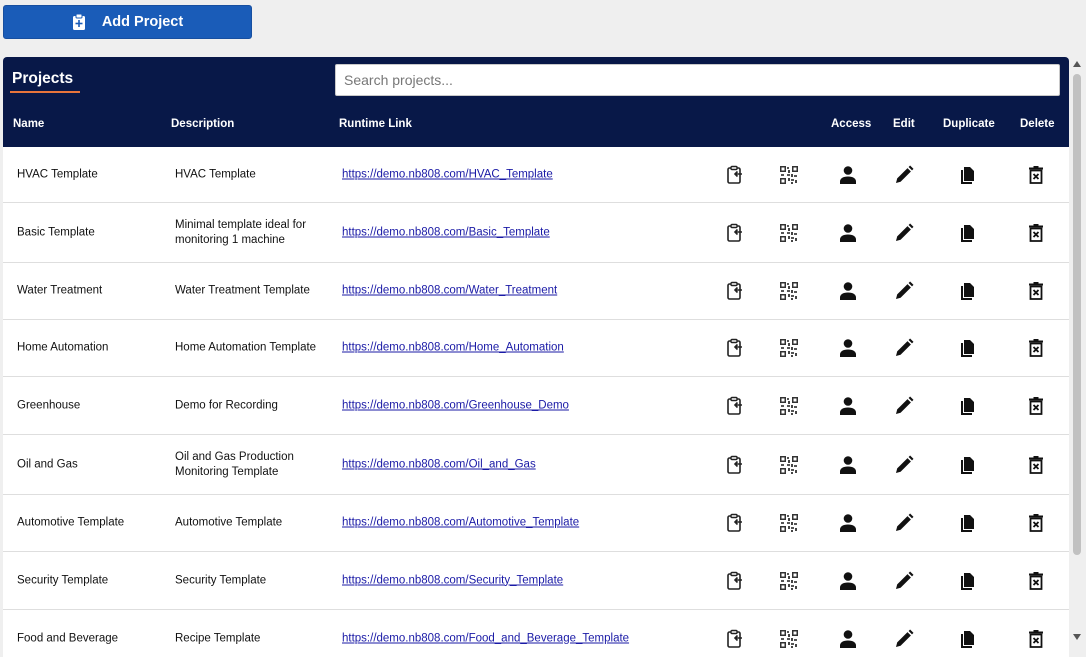 Image resolution: width=1086 pixels, height=657 pixels. What do you see at coordinates (63, 347) in the screenshot?
I see `project-name: Home Automation` at bounding box center [63, 347].